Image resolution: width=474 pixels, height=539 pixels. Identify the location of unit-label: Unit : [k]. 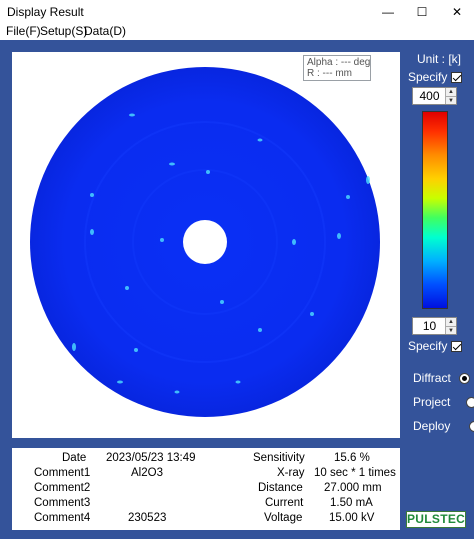
(439, 59).